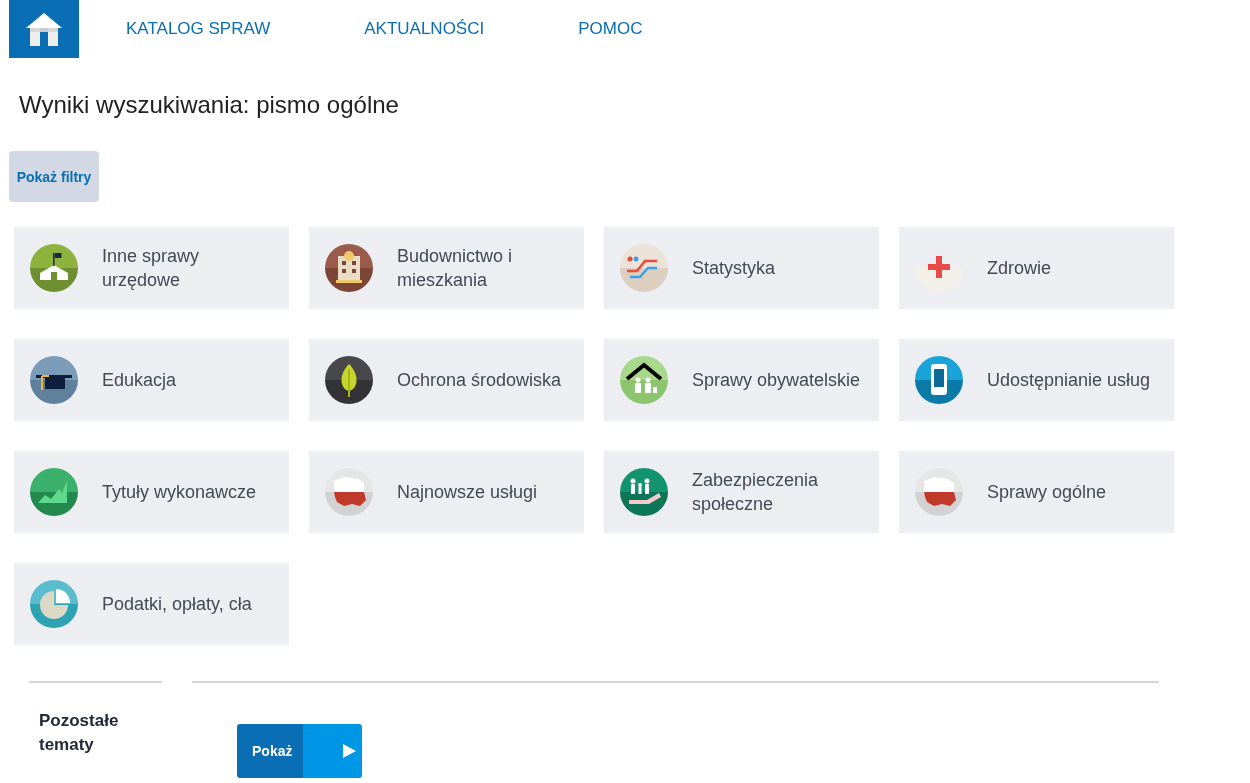 The width and height of the screenshot is (1250, 783). I want to click on area-chart-icon, so click(54, 492).